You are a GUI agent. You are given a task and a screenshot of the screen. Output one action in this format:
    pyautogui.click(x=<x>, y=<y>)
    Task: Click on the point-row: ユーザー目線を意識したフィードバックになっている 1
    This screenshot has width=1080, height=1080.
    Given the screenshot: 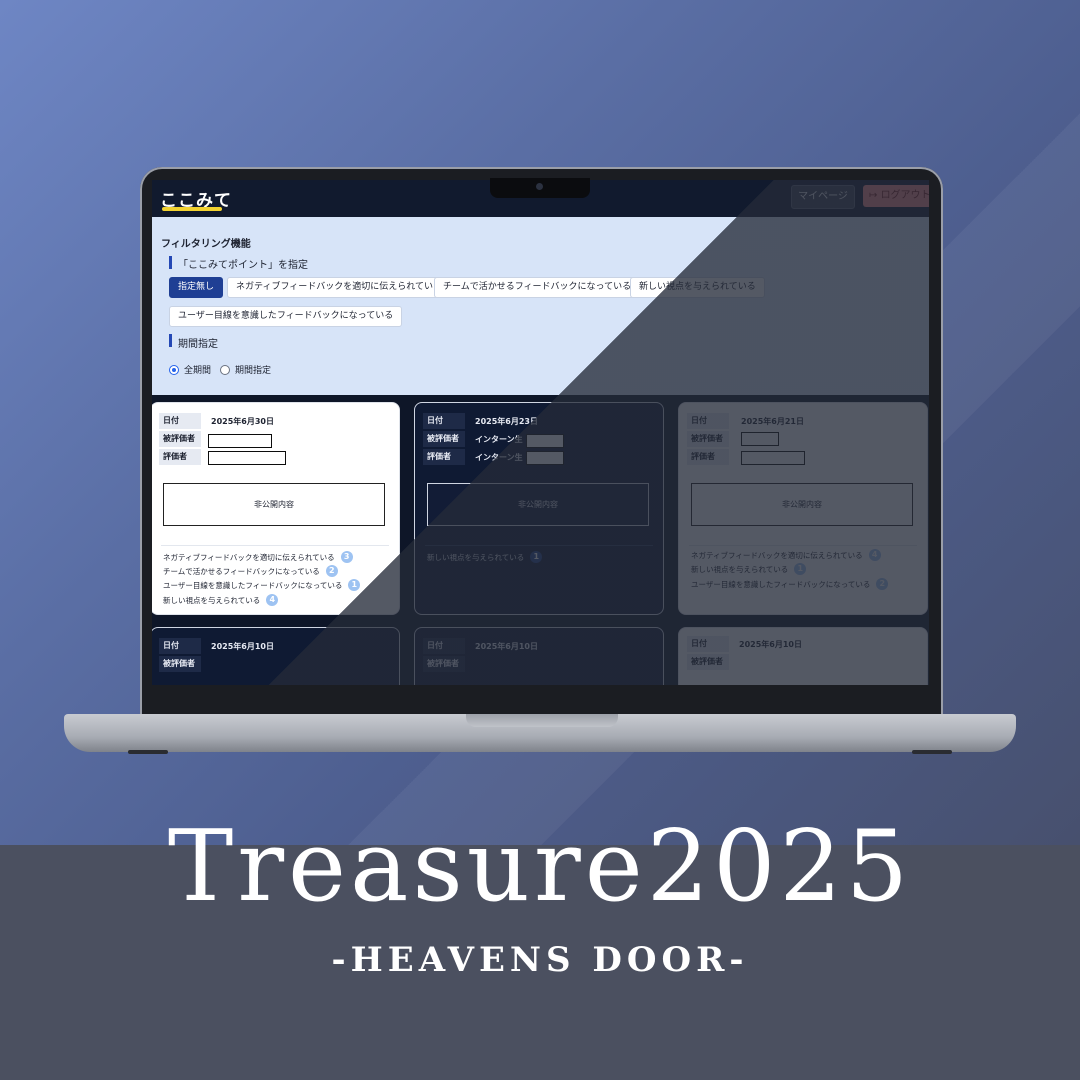 What is the action you would take?
    pyautogui.click(x=262, y=585)
    